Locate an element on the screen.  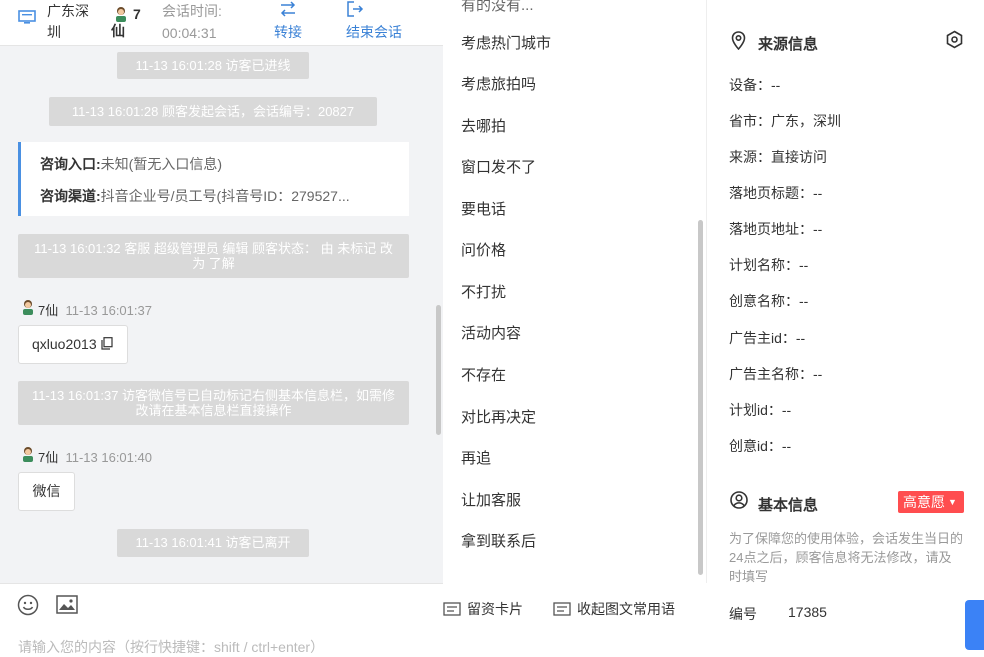
end-session-button: 结束会话 is located at coordinates (374, 21).